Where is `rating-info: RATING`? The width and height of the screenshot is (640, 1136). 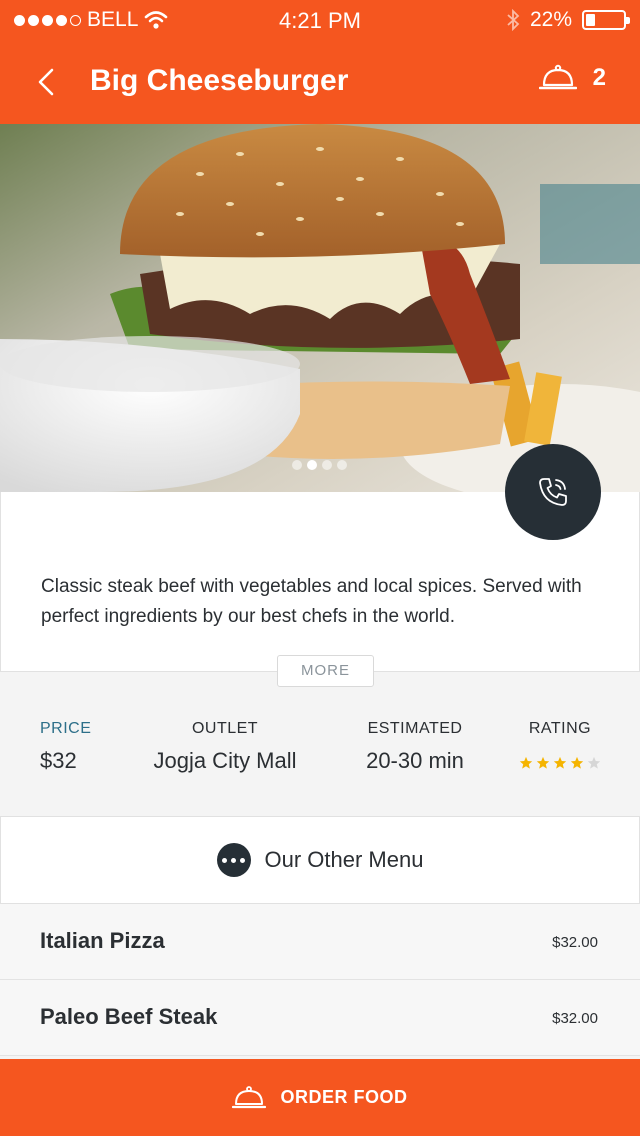
rating-info: RATING is located at coordinates (560, 745).